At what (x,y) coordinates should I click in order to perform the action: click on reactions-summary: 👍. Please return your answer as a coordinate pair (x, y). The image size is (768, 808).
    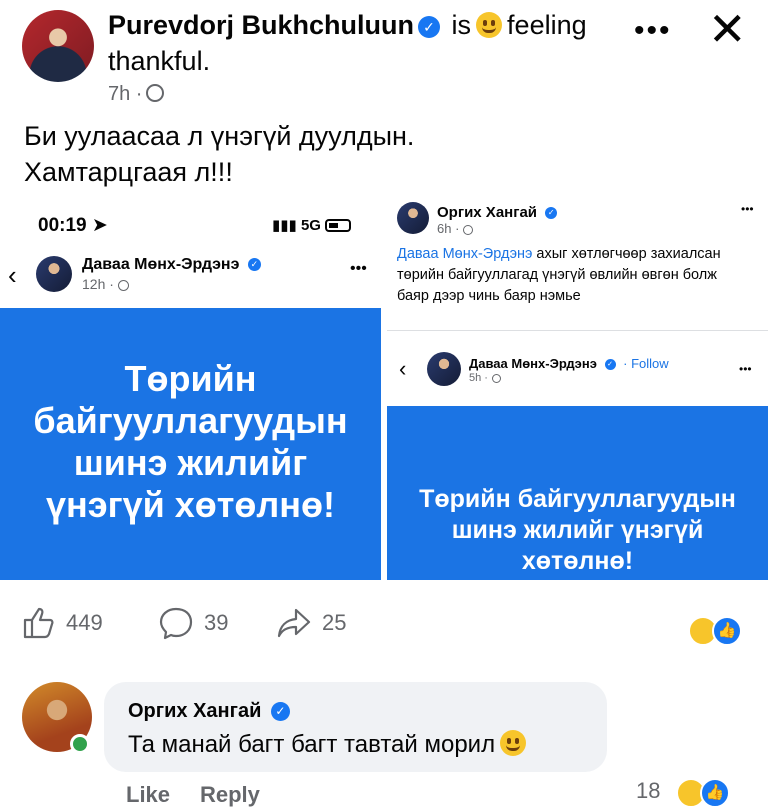
    Looking at the image, I should click on (718, 632).